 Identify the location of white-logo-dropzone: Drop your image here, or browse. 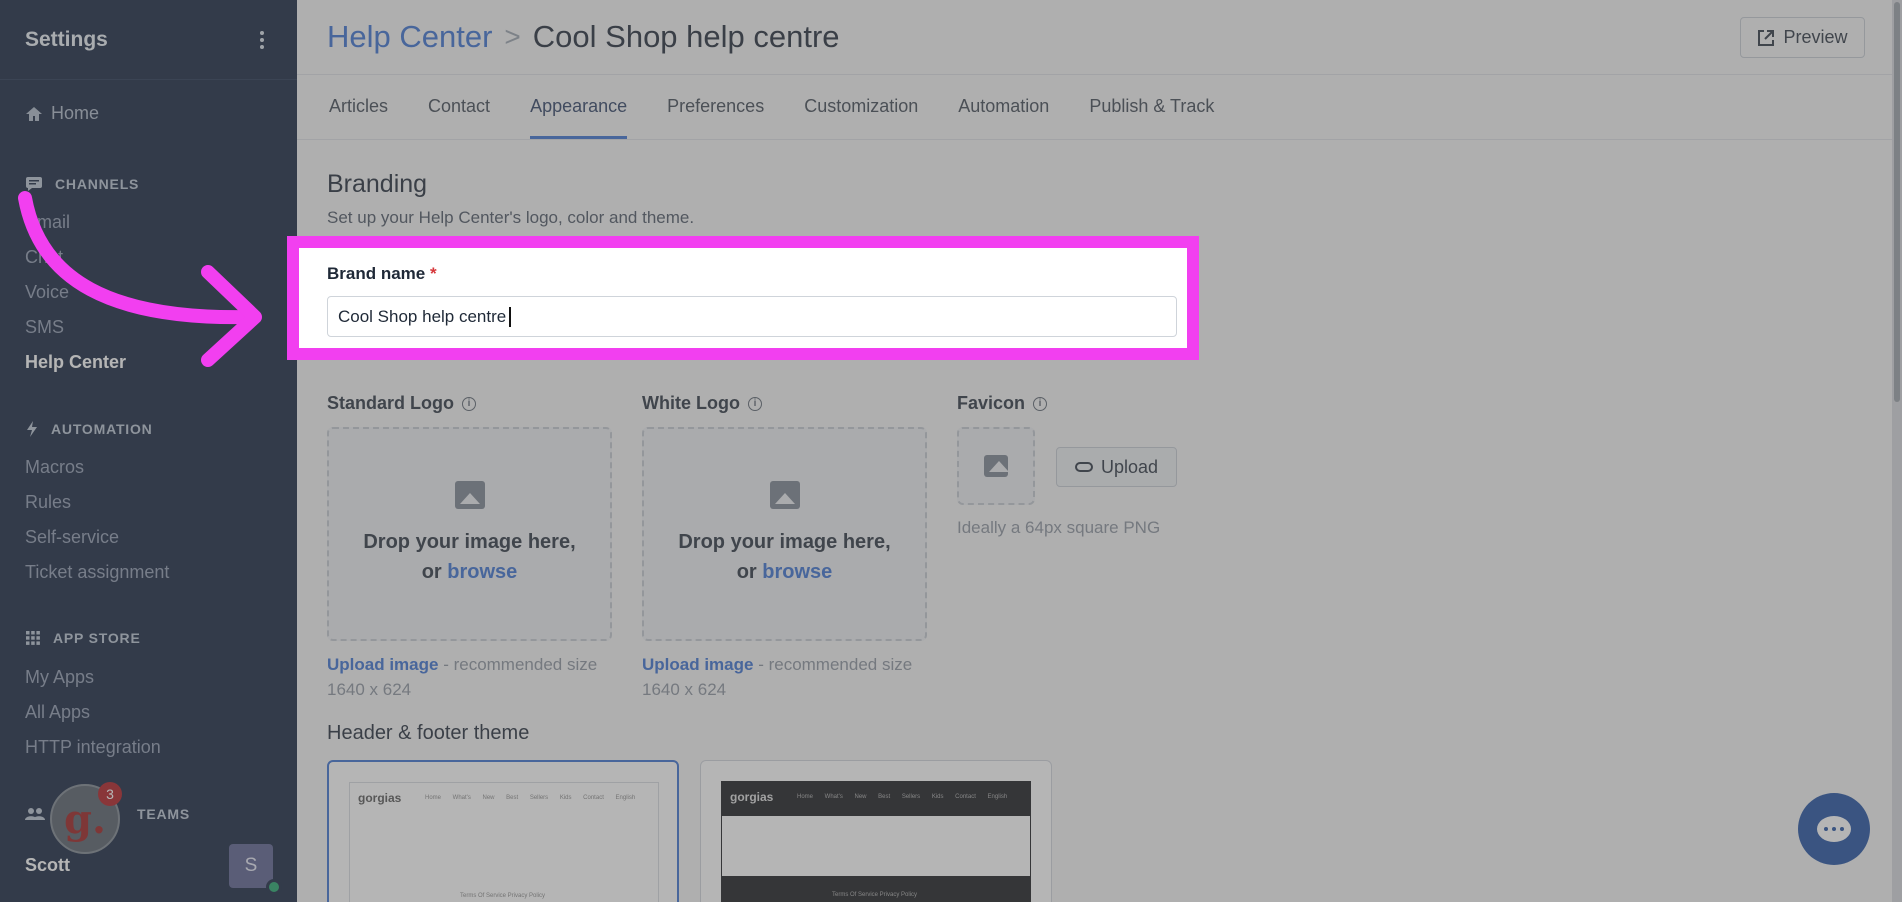
(784, 534).